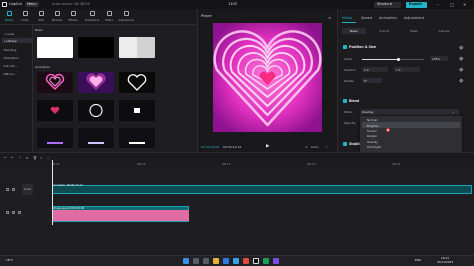  Describe the element at coordinates (384, 31) in the screenshot. I see `subtab-cutout: Cutout` at that location.